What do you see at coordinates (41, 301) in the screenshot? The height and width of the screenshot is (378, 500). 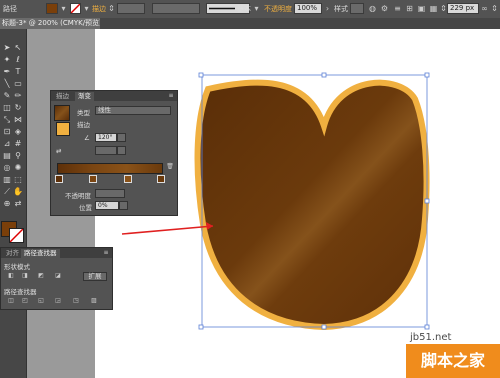 I see `merge-icon: ◱` at bounding box center [41, 301].